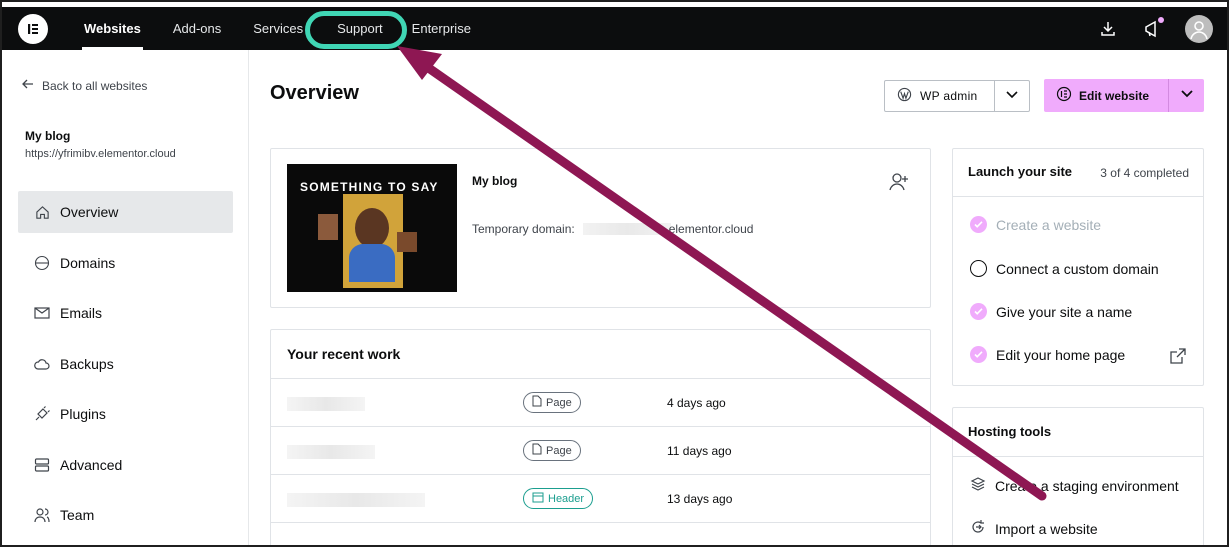 The width and height of the screenshot is (1229, 547). I want to click on sidebar-item-label: Overview, so click(89, 212).